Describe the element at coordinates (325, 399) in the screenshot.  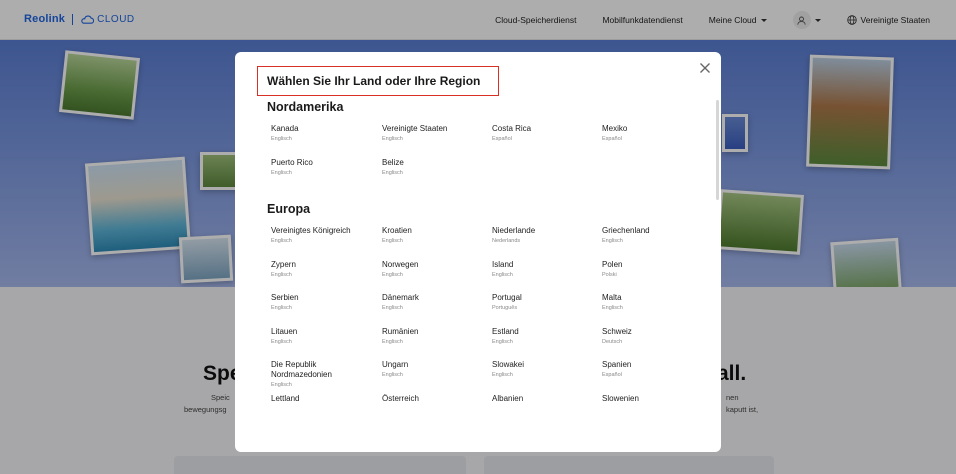
I see `country-option: Lettland` at that location.